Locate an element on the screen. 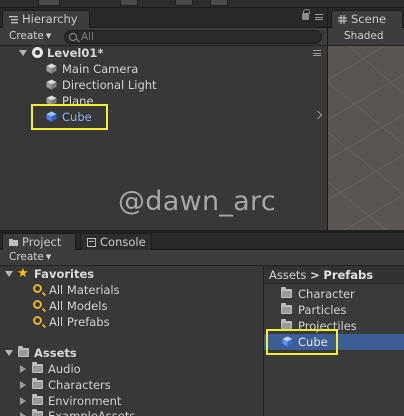  tab-hierarchy: Hierarchy is located at coordinates (46, 19).